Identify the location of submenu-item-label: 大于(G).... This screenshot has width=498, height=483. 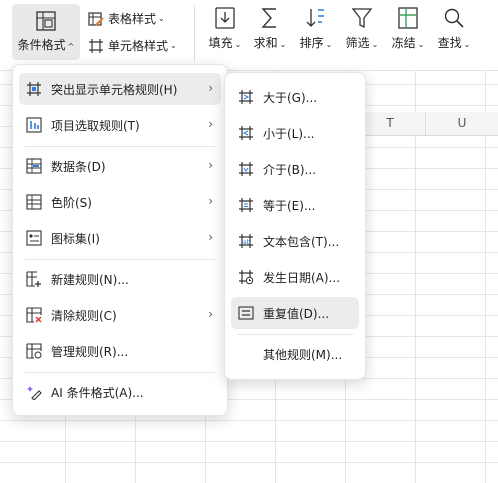
(290, 97).